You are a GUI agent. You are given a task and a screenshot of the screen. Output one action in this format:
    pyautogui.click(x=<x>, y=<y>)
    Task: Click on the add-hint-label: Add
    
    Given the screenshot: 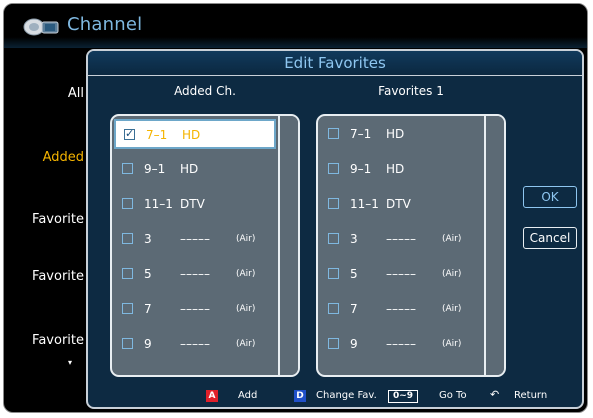 What is the action you would take?
    pyautogui.click(x=248, y=395)
    